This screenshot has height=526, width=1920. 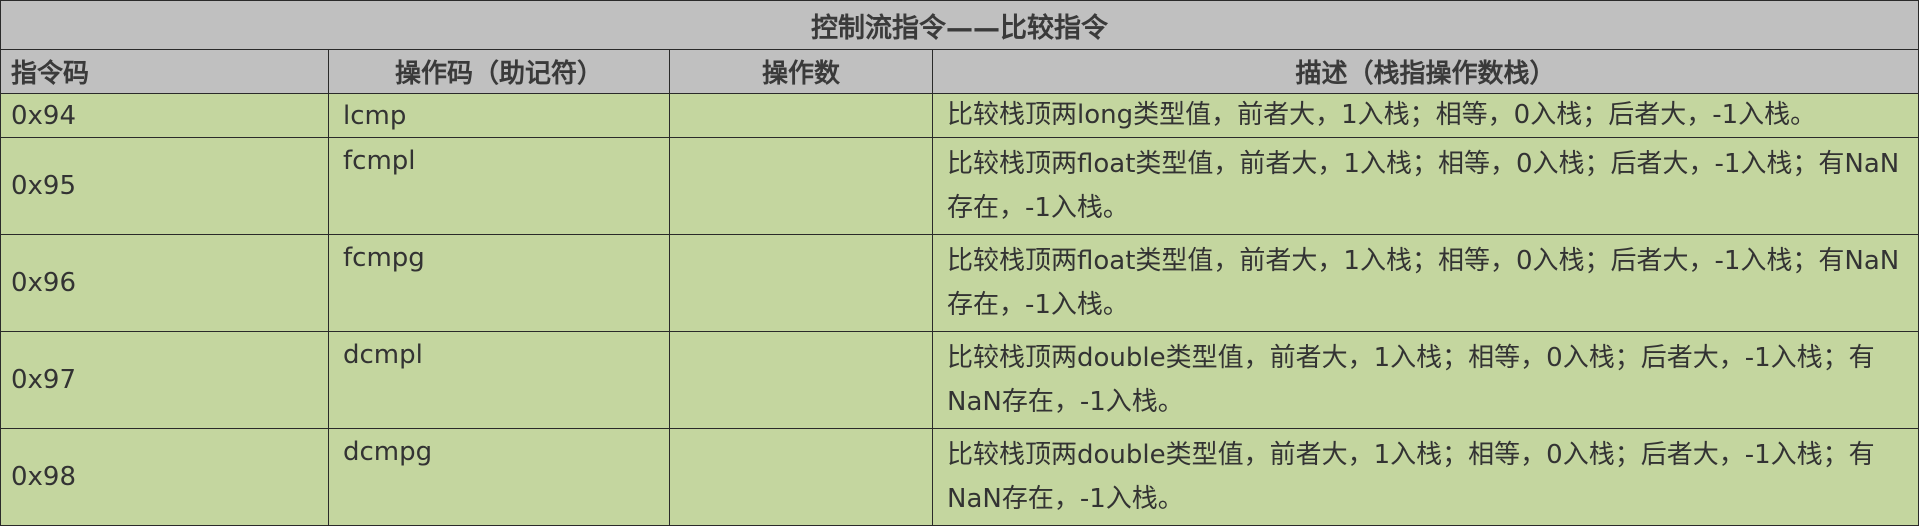 I want to click on header-row: 指令码 操作码（助记符） 操作数 描述（栈指操作数栈）, so click(x=959, y=71).